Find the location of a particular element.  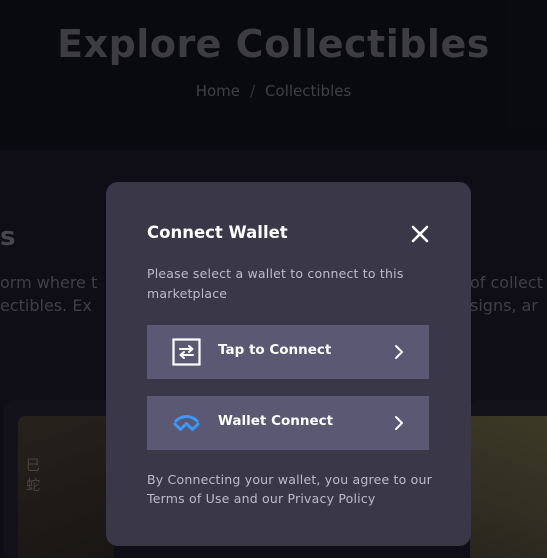

wallet-connect-button: Wallet Connect is located at coordinates (288, 423).